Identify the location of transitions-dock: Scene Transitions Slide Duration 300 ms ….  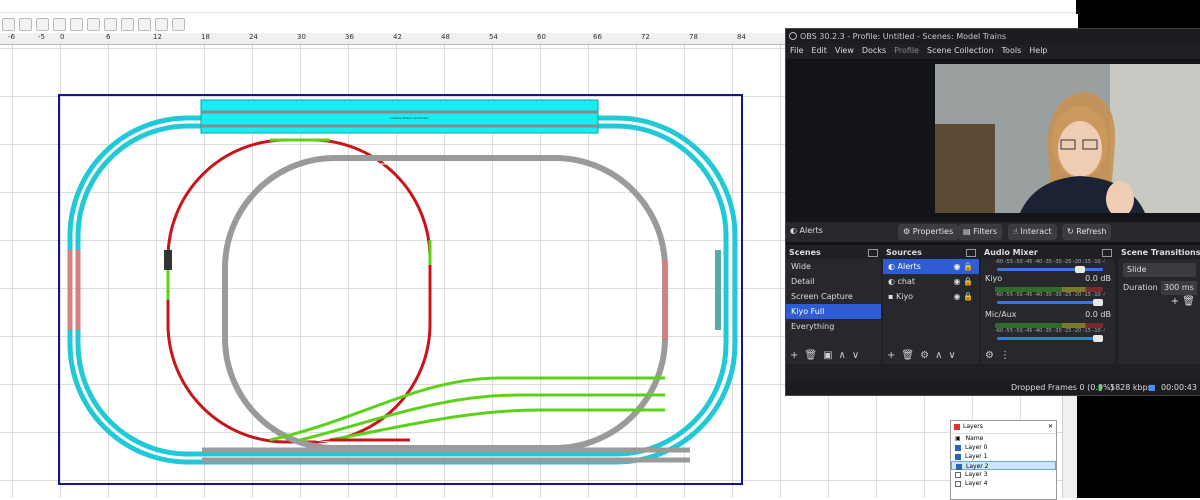
(1159, 305).